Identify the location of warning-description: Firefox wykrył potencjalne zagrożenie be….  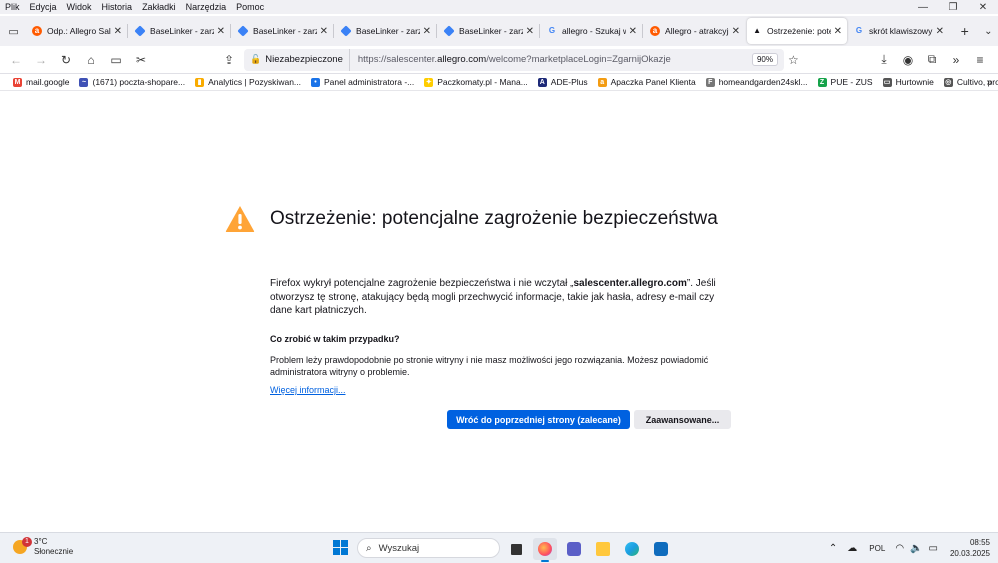
(500, 297).